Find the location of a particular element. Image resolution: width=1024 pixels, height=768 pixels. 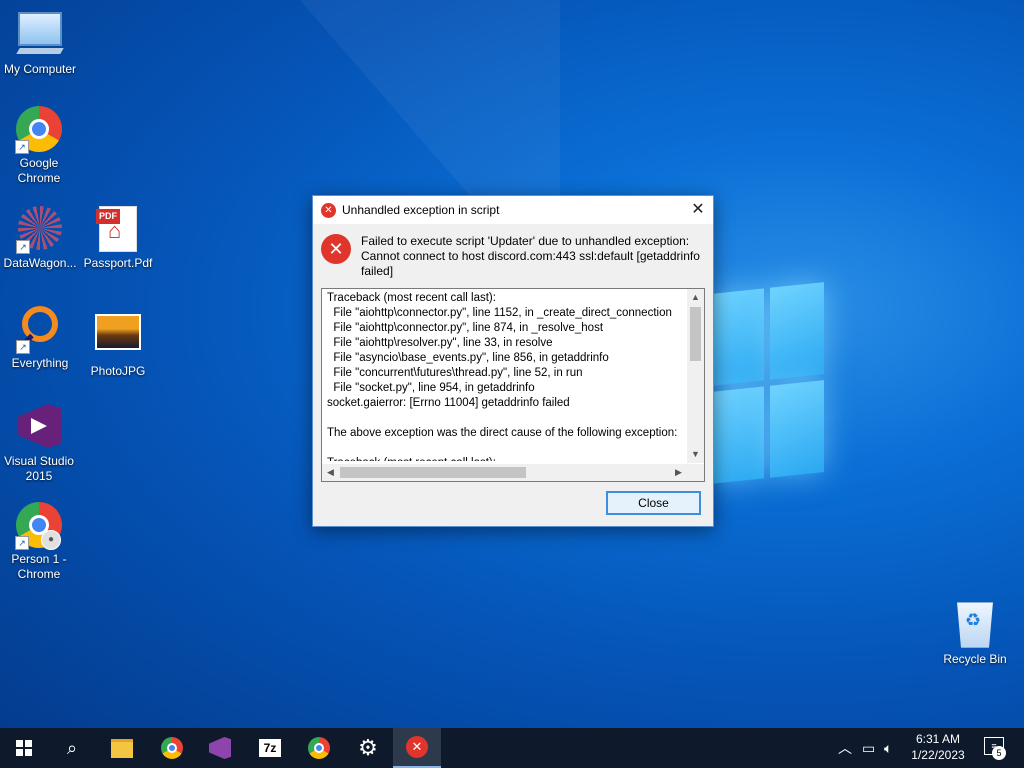

chrome-profile-icon is located at coordinates (319, 748).